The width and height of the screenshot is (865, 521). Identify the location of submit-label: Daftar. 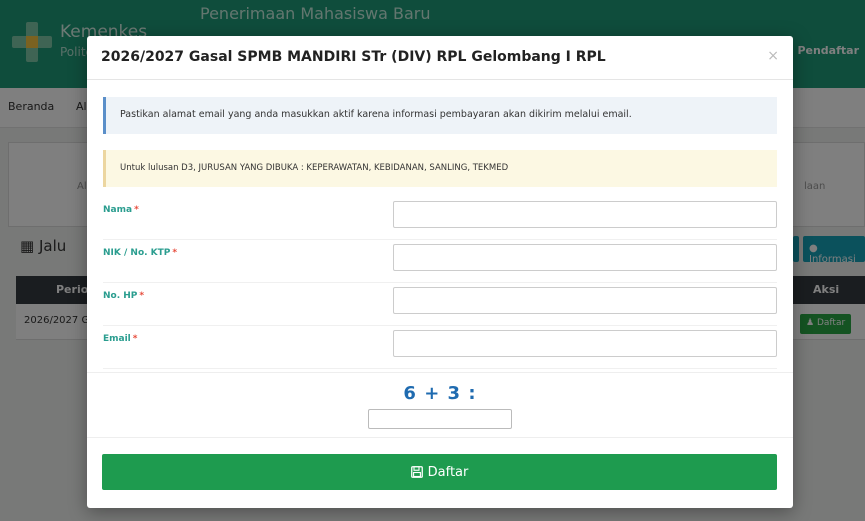
(448, 472).